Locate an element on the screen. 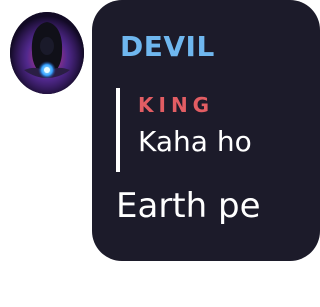 This screenshot has width=320, height=307. reply-quote: KING Kaha ho is located at coordinates (184, 130).